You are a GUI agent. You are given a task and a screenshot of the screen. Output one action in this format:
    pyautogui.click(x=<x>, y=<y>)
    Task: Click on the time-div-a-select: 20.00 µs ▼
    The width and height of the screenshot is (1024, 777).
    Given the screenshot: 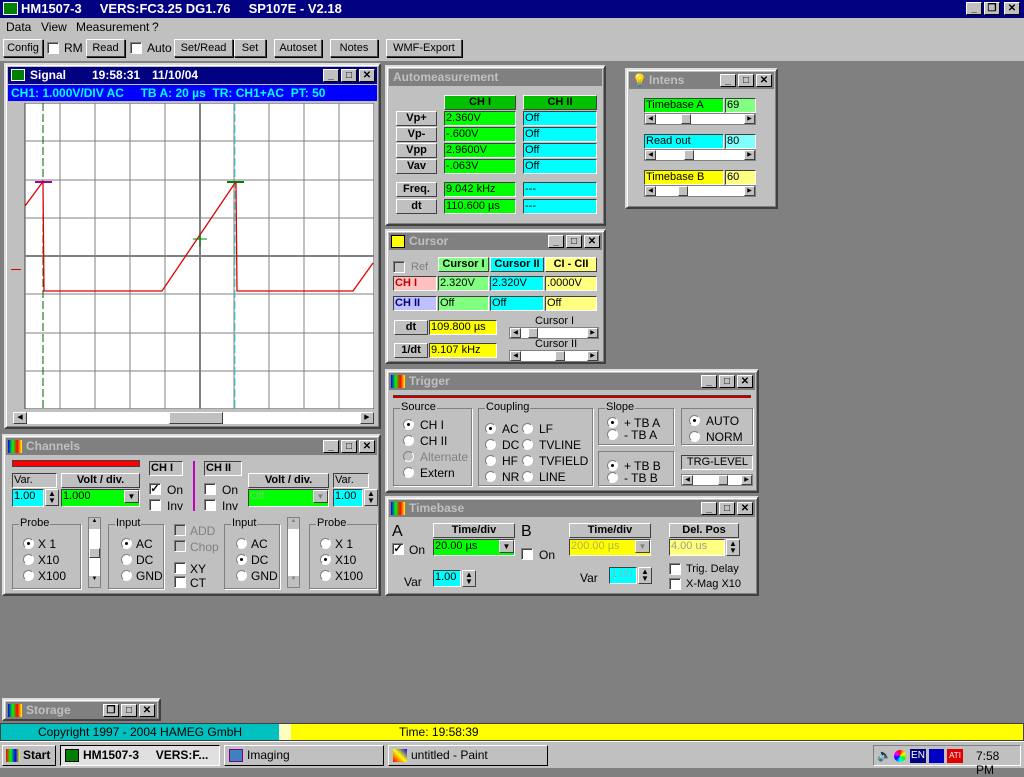 What is the action you would take?
    pyautogui.click(x=474, y=547)
    